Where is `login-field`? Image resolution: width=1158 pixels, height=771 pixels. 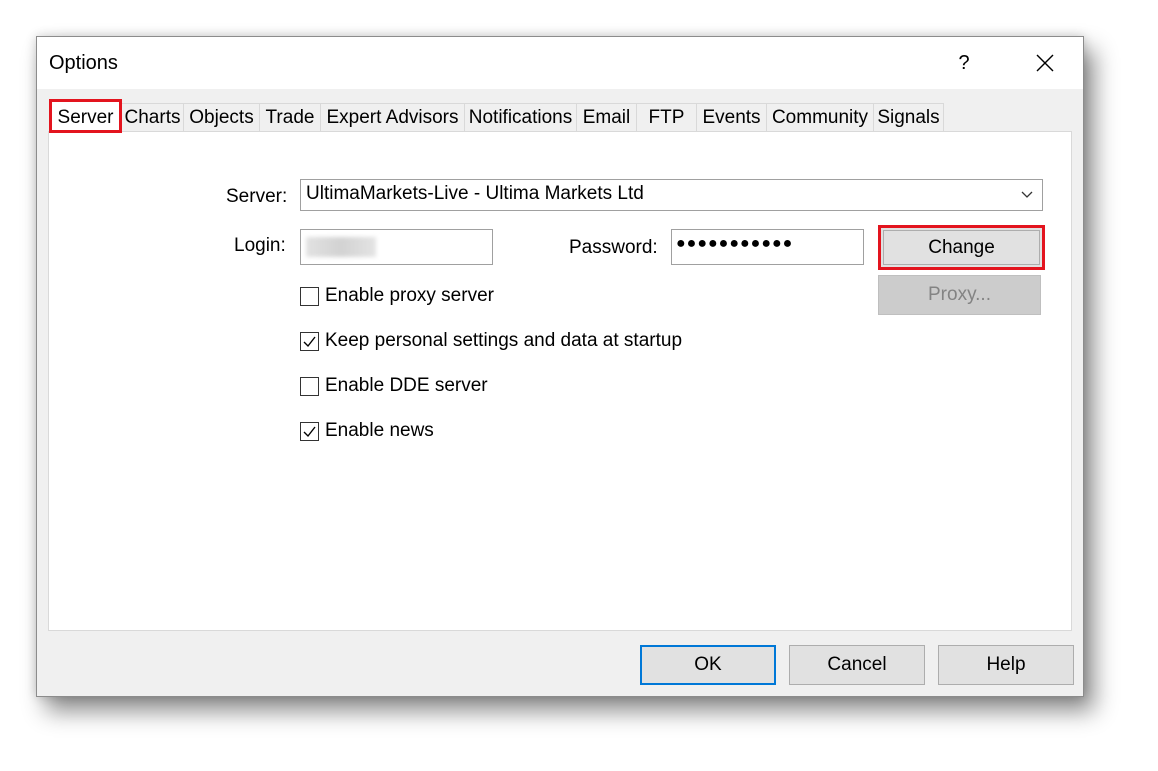 login-field is located at coordinates (396, 247).